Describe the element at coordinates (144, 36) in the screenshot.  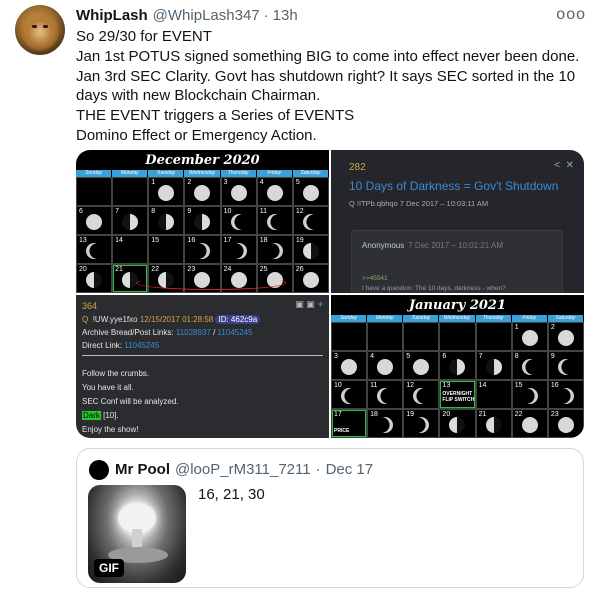
I see `tweet-text-line: So 29/30 for EVENT` at that location.